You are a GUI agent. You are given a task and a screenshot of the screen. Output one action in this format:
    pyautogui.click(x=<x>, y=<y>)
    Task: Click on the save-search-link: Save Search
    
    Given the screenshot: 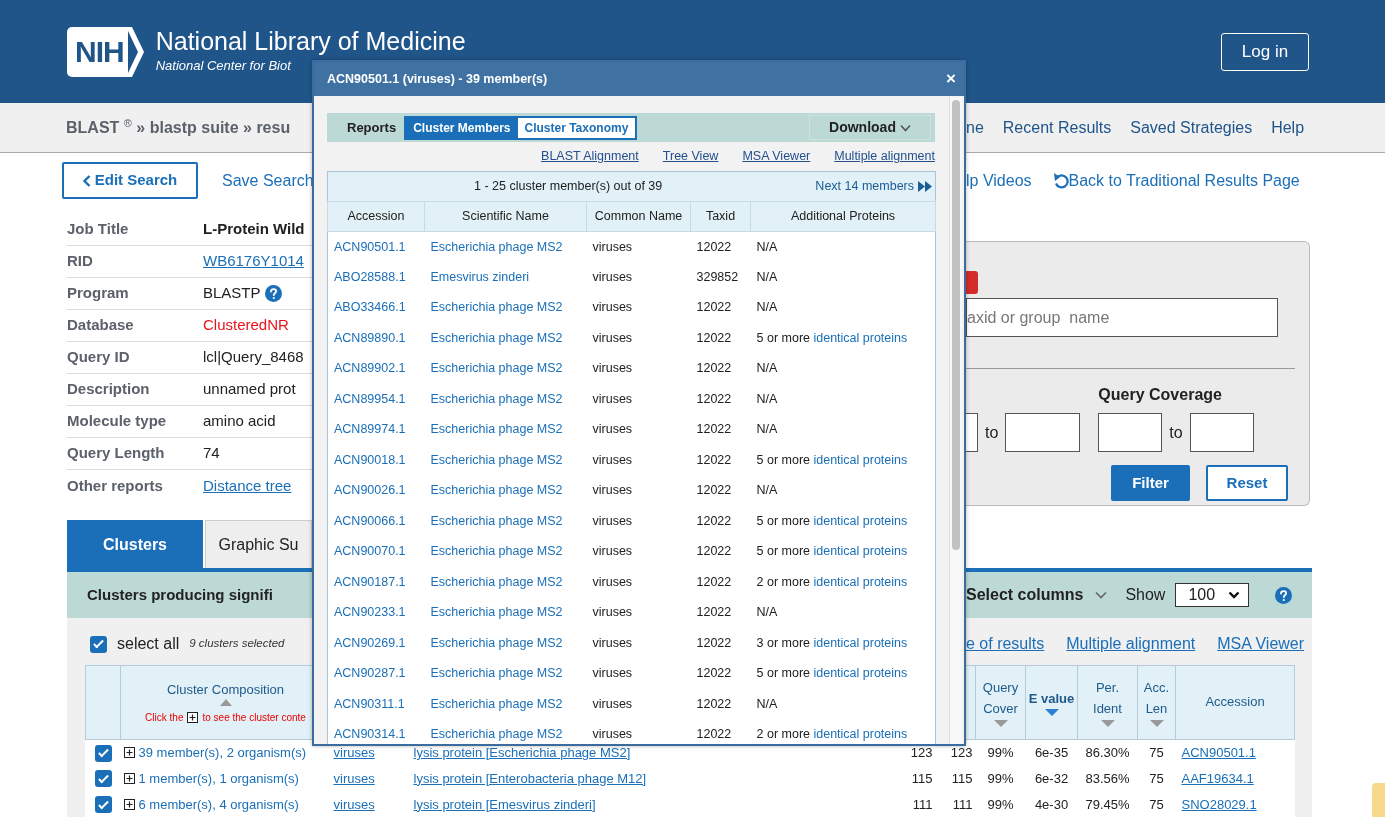 What is the action you would take?
    pyautogui.click(x=268, y=180)
    